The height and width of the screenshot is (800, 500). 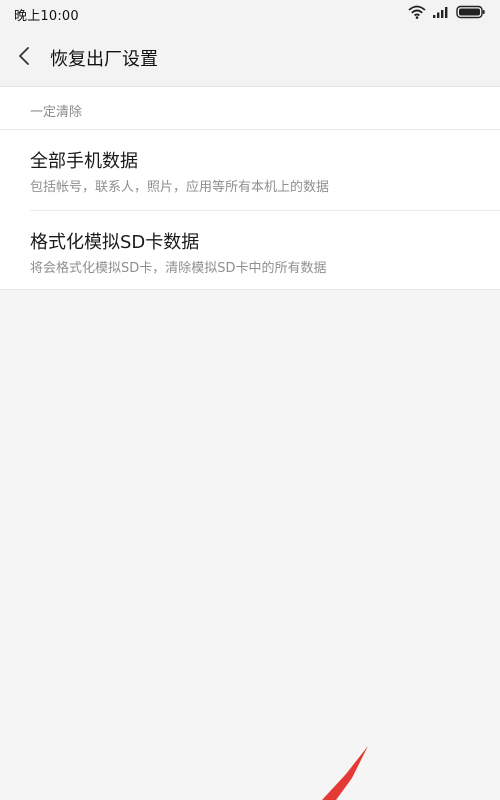 What do you see at coordinates (345, 773) in the screenshot?
I see `annotation-arrow` at bounding box center [345, 773].